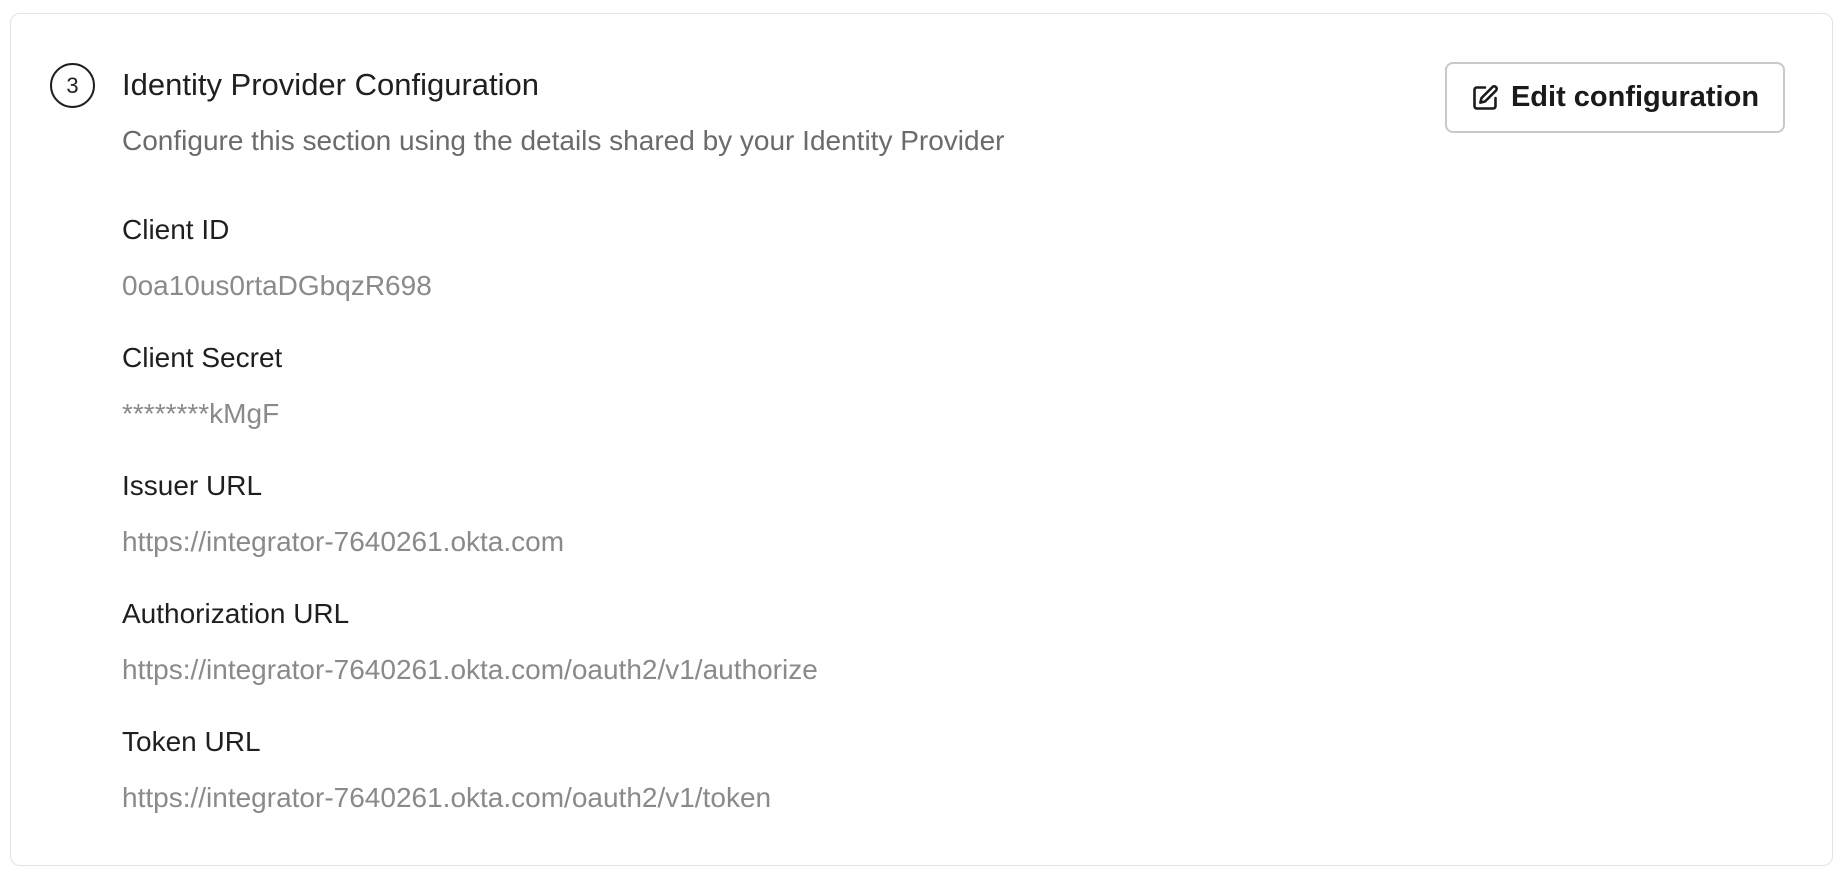 This screenshot has height=880, width=1846. What do you see at coordinates (331, 84) in the screenshot?
I see `section-title: Identity Provider Configuration` at bounding box center [331, 84].